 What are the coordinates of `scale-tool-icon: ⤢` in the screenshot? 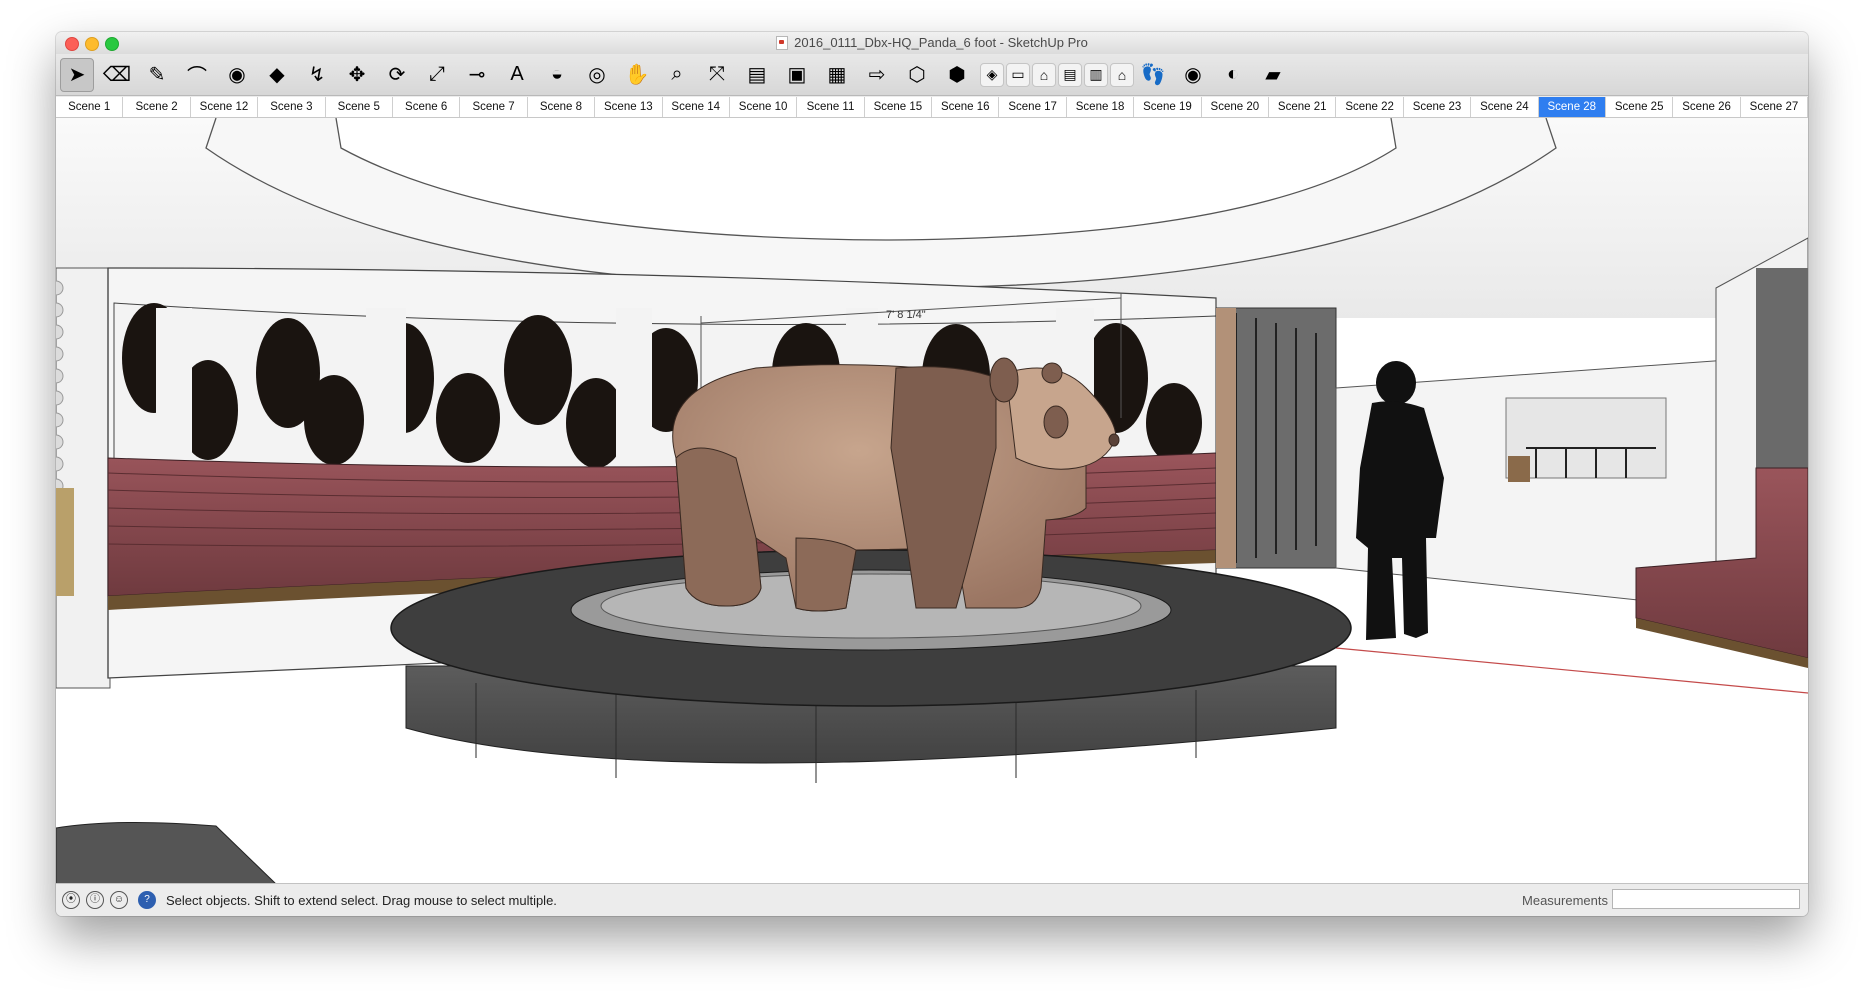 It's located at (437, 75).